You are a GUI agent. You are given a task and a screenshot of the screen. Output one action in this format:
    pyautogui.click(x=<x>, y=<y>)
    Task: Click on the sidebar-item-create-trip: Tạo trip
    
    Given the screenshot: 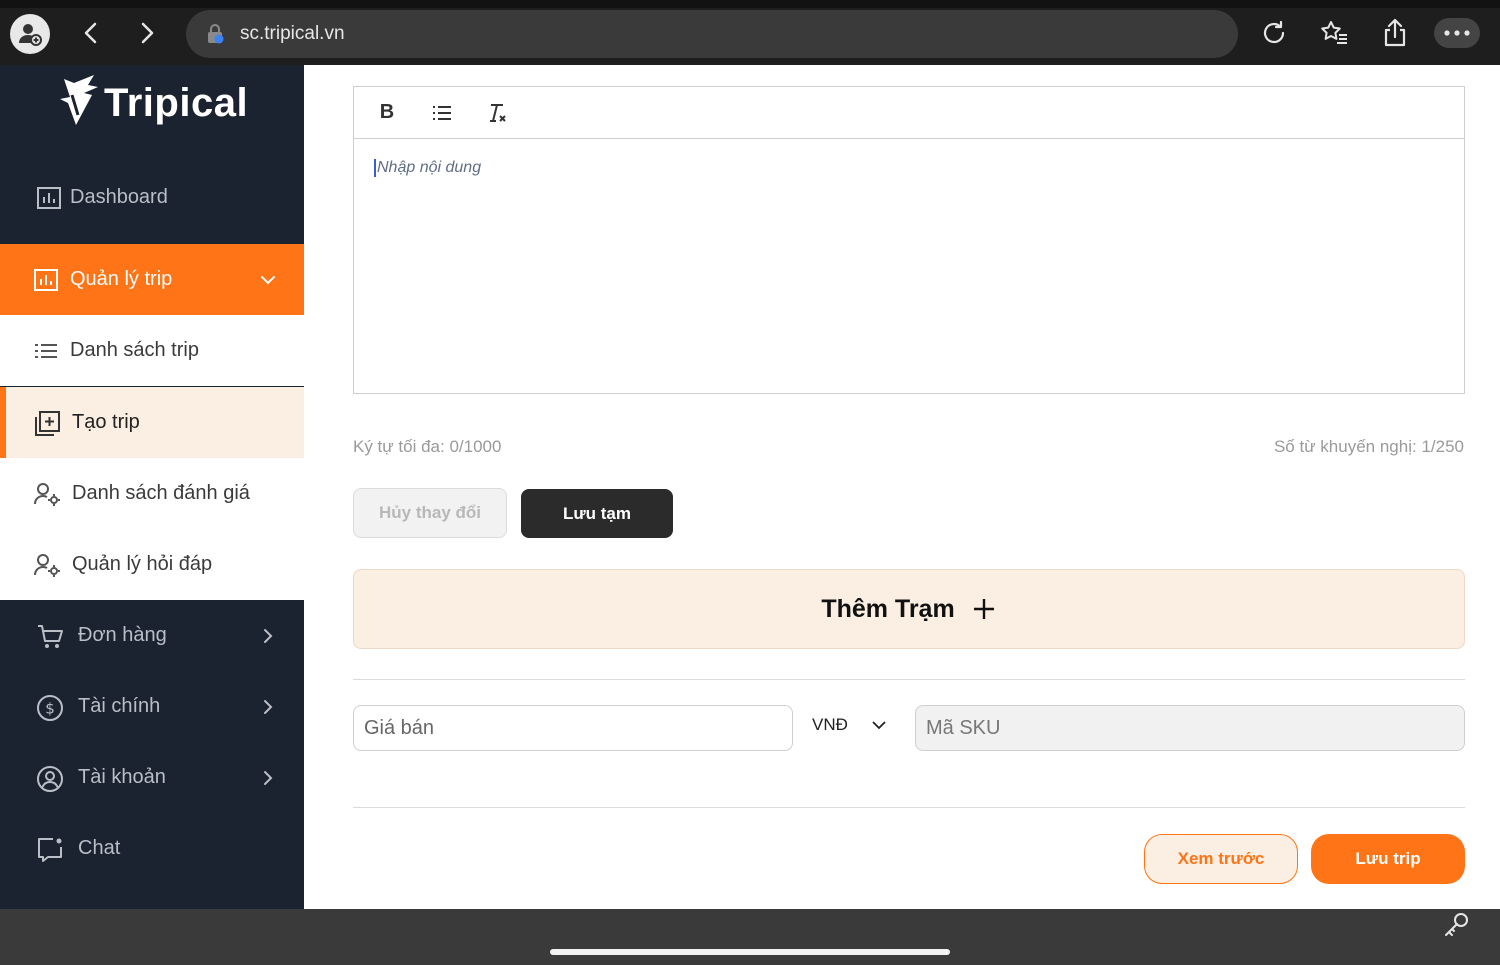 What is the action you would take?
    pyautogui.click(x=152, y=422)
    